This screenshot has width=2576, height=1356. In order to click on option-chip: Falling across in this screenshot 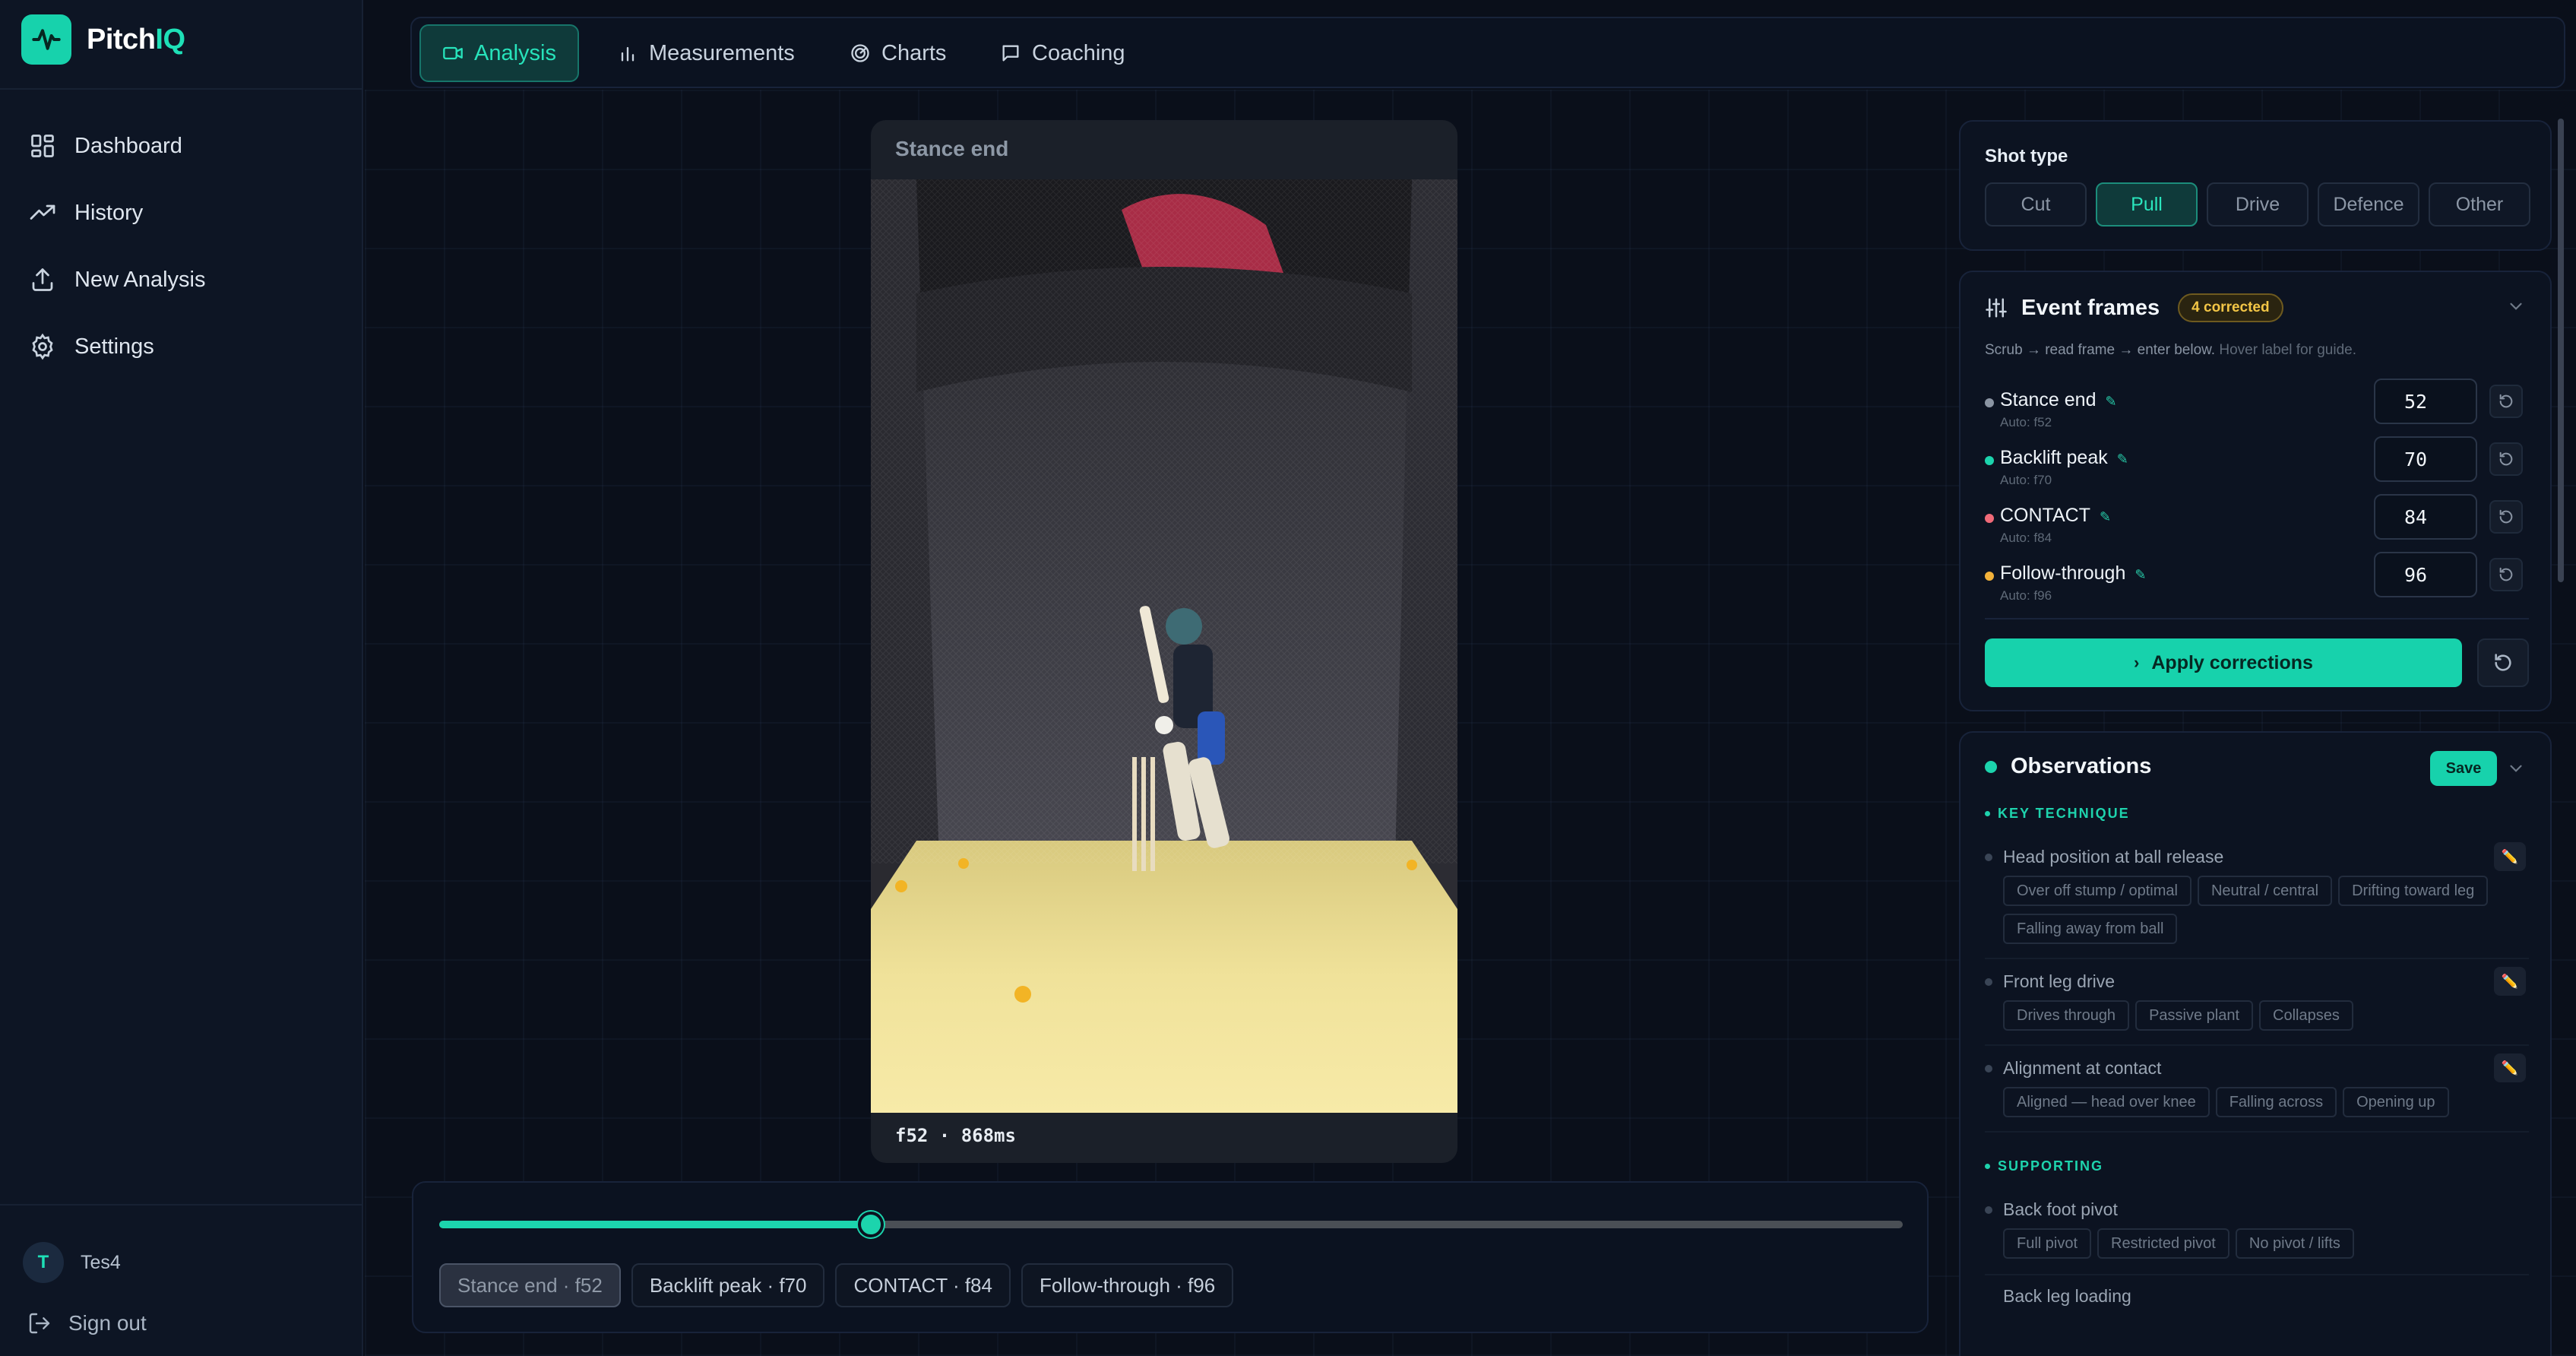, I will do `click(2276, 1102)`.